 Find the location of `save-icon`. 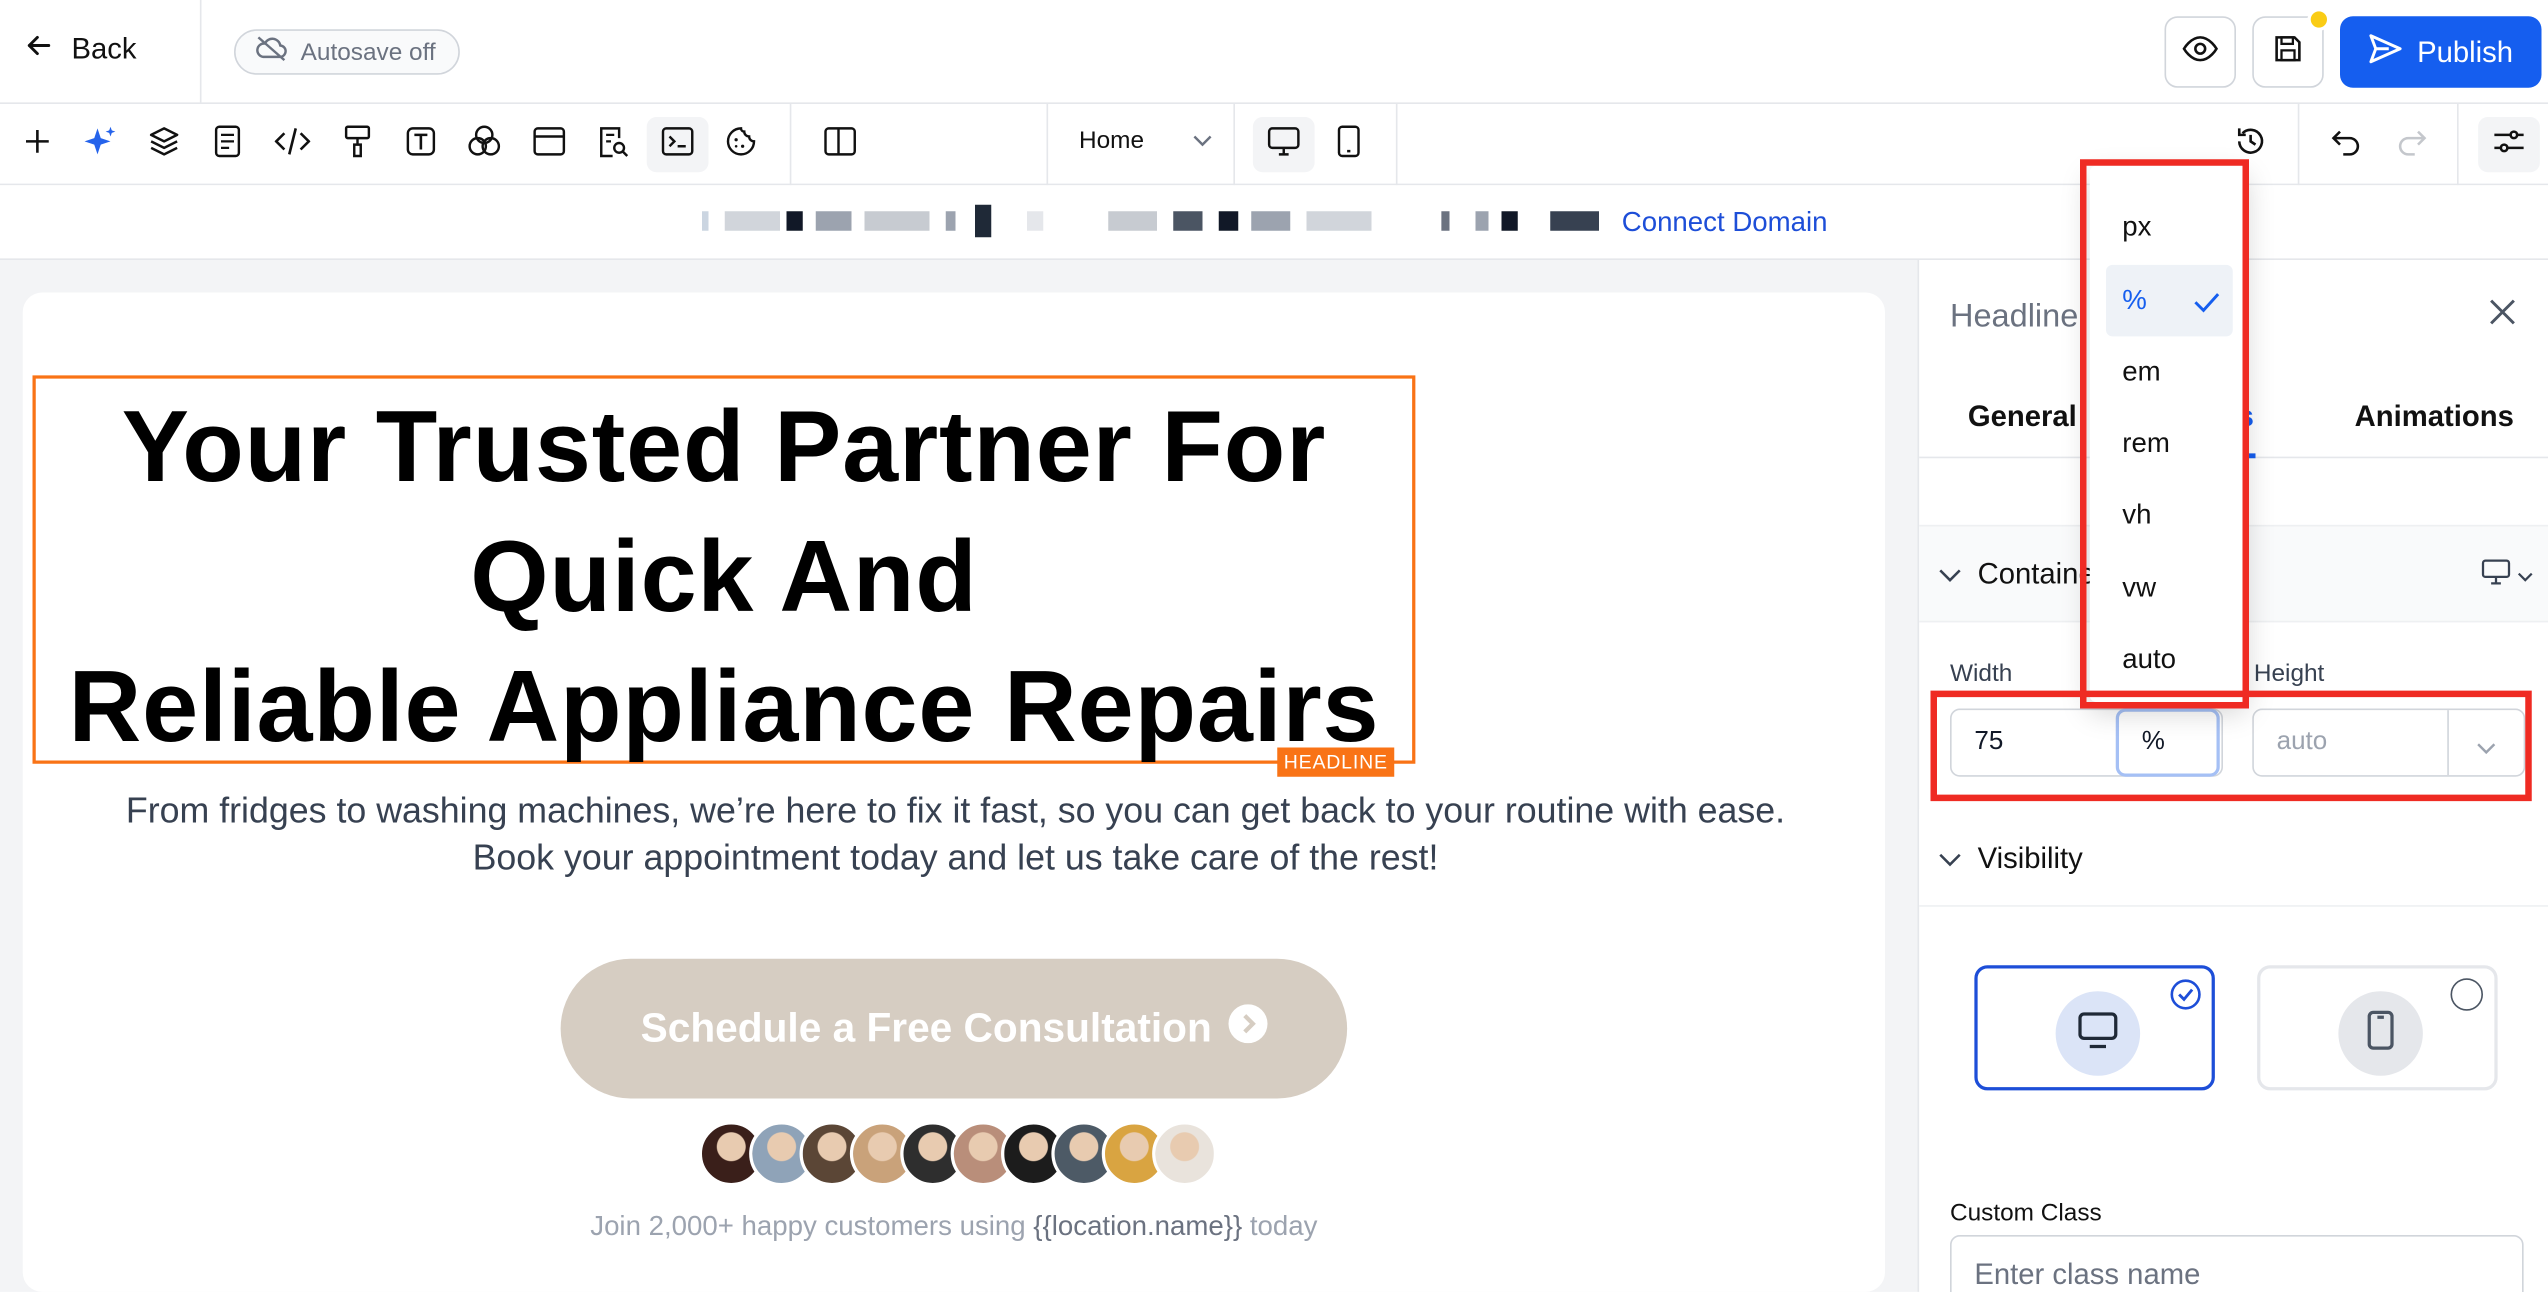

save-icon is located at coordinates (2288, 52).